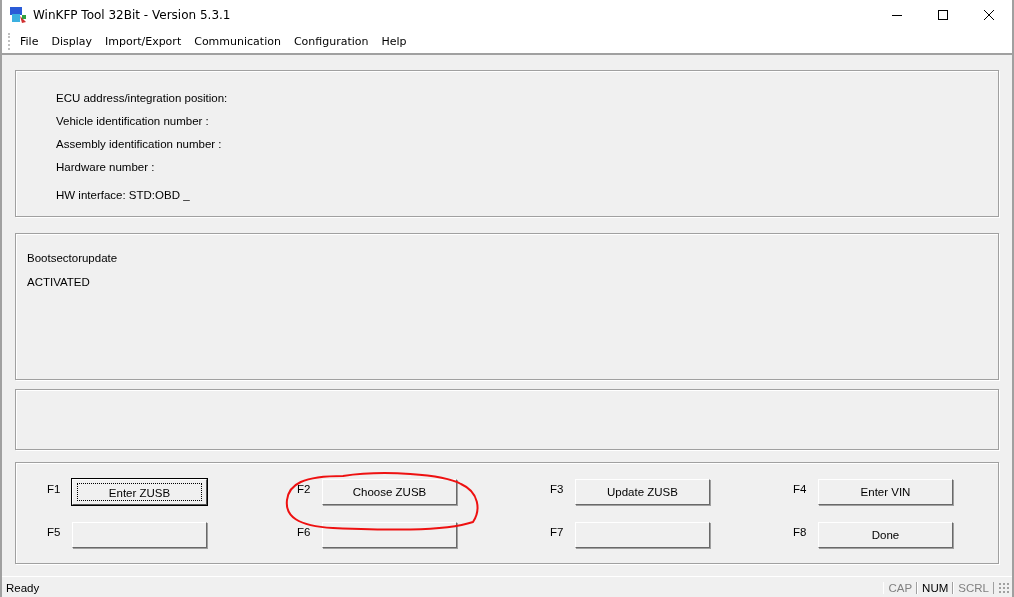  Describe the element at coordinates (642, 492) in the screenshot. I see `function-button: Update ZUSB` at that location.